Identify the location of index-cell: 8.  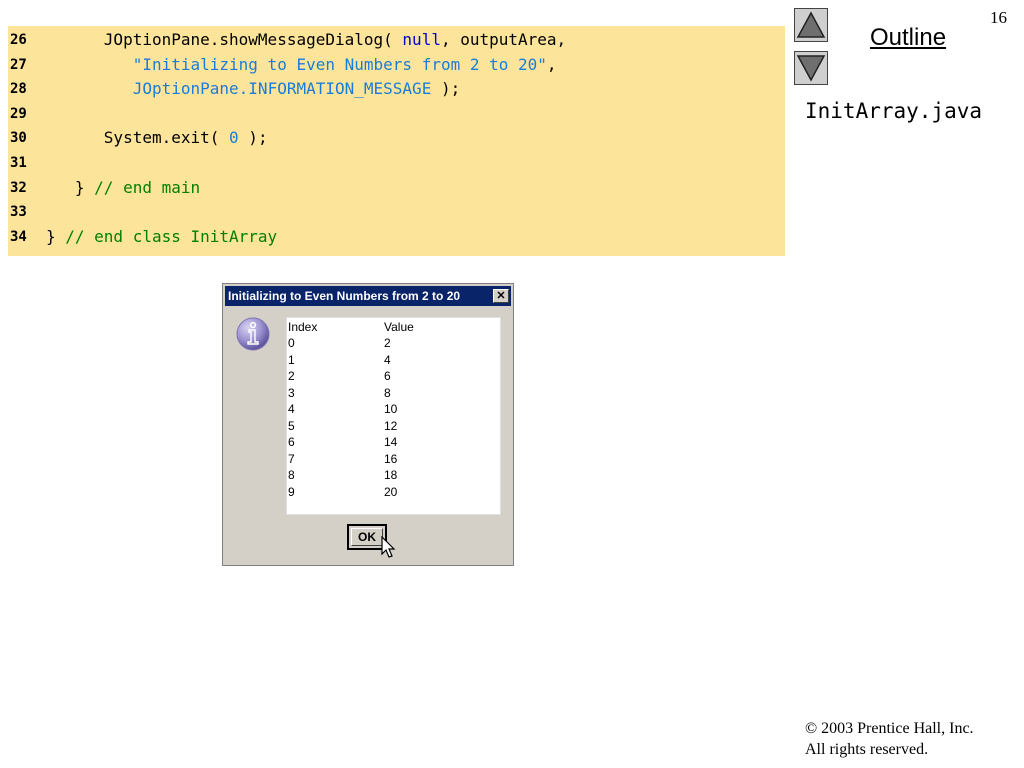
(291, 475).